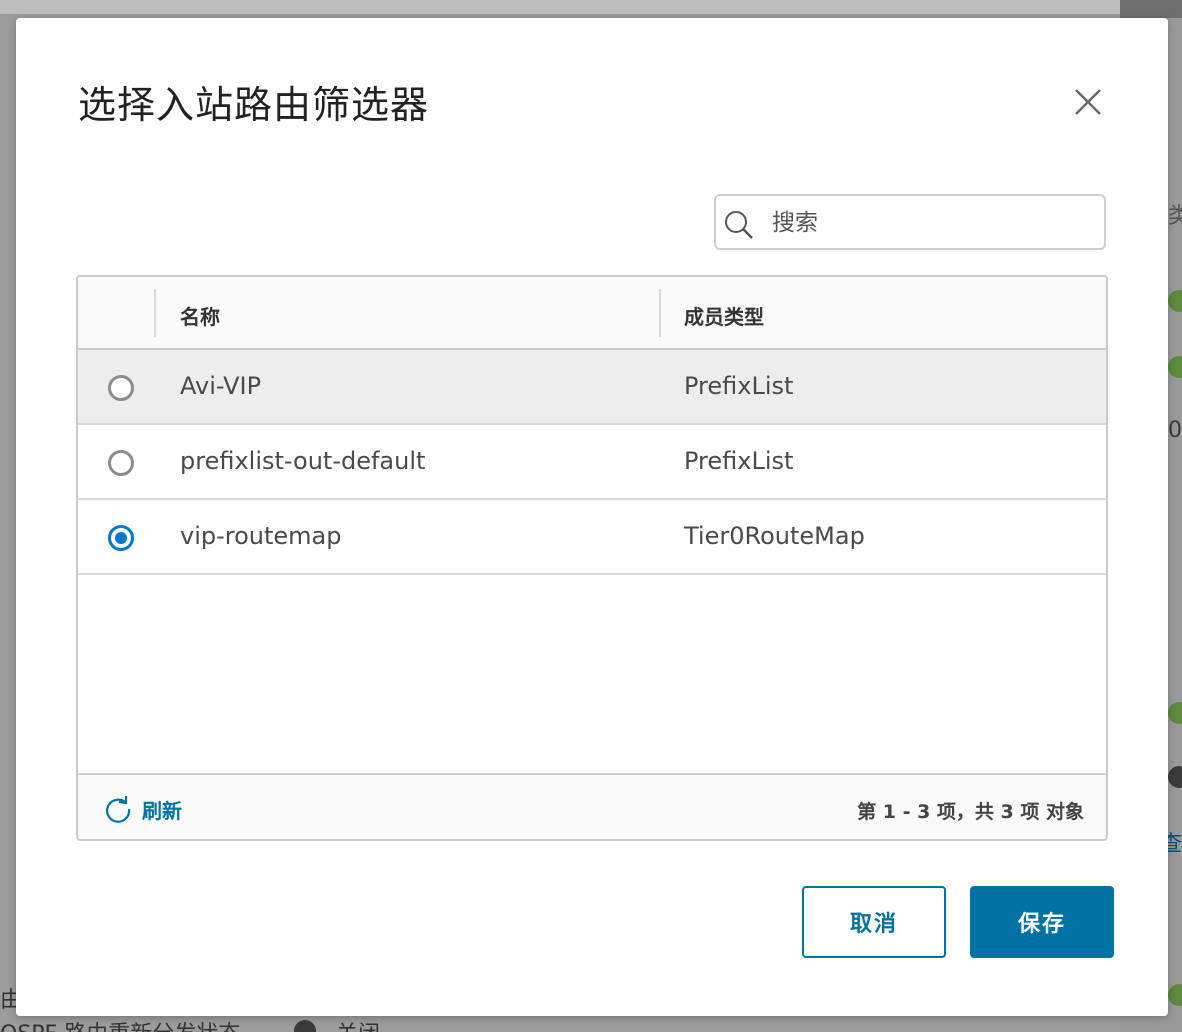 The image size is (1182, 1032). Describe the element at coordinates (724, 315) in the screenshot. I see `column-header-member-type: 成员类型` at that location.